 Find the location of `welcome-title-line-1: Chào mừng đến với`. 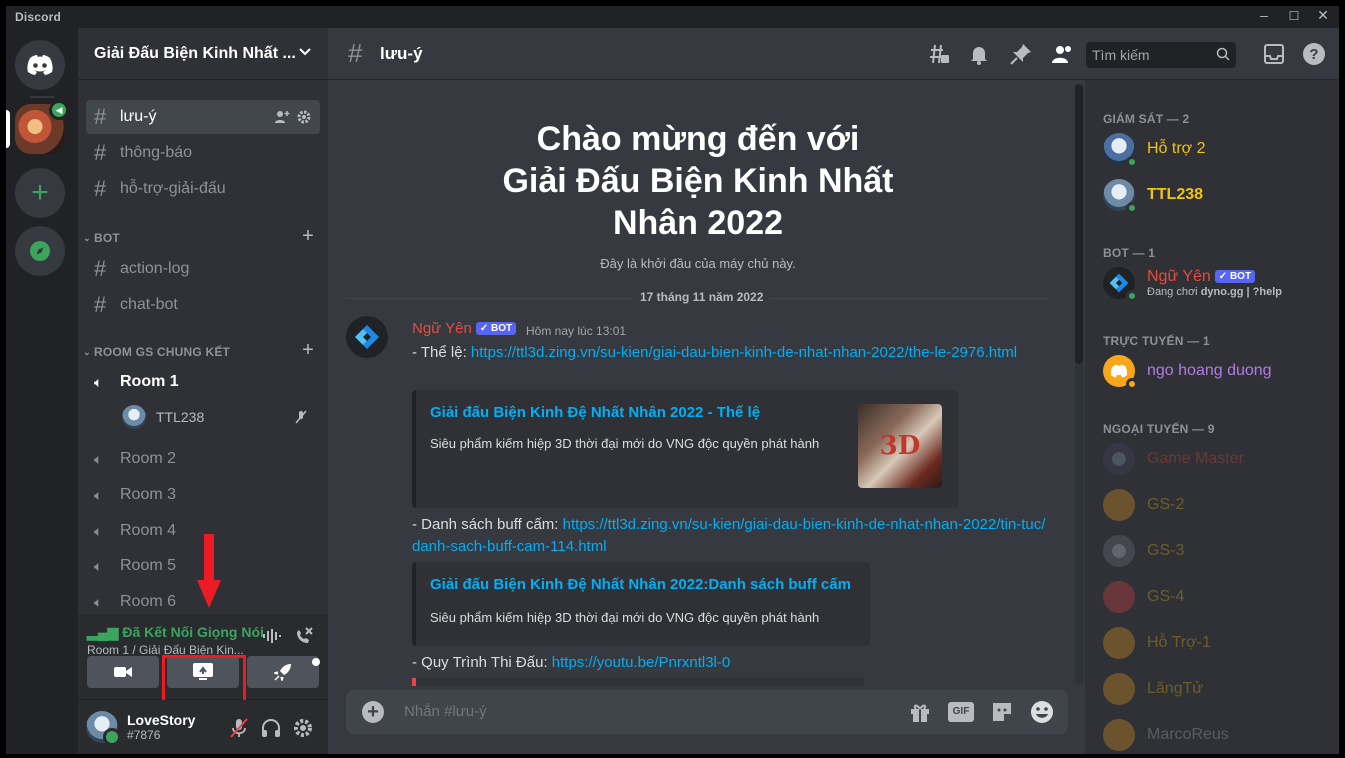

welcome-title-line-1: Chào mừng đến với is located at coordinates (698, 139).